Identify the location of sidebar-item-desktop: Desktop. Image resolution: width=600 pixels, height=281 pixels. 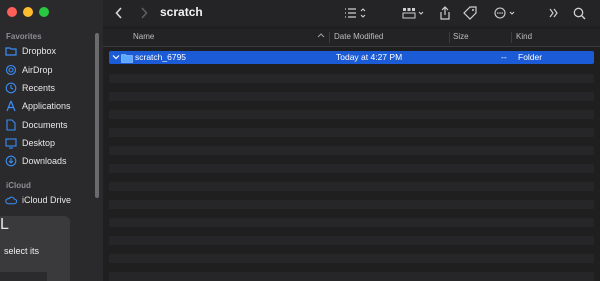
(30, 143).